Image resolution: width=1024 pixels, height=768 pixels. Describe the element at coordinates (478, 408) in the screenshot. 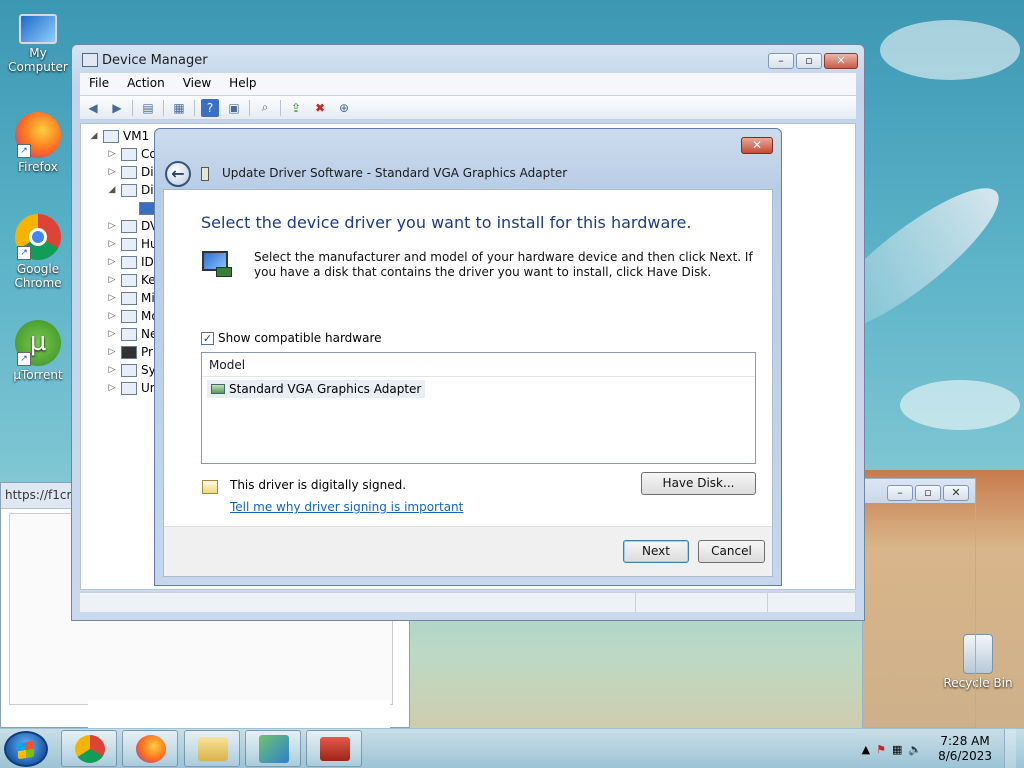

I see `model-list: Model Standard VGA Graphics Adapter` at that location.